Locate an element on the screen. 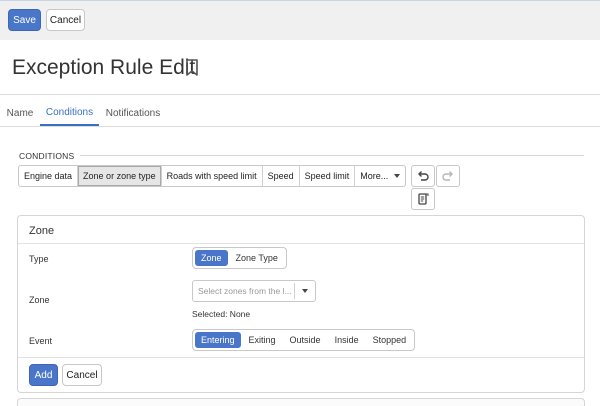 The height and width of the screenshot is (406, 600). header-divider is located at coordinates (300, 94).